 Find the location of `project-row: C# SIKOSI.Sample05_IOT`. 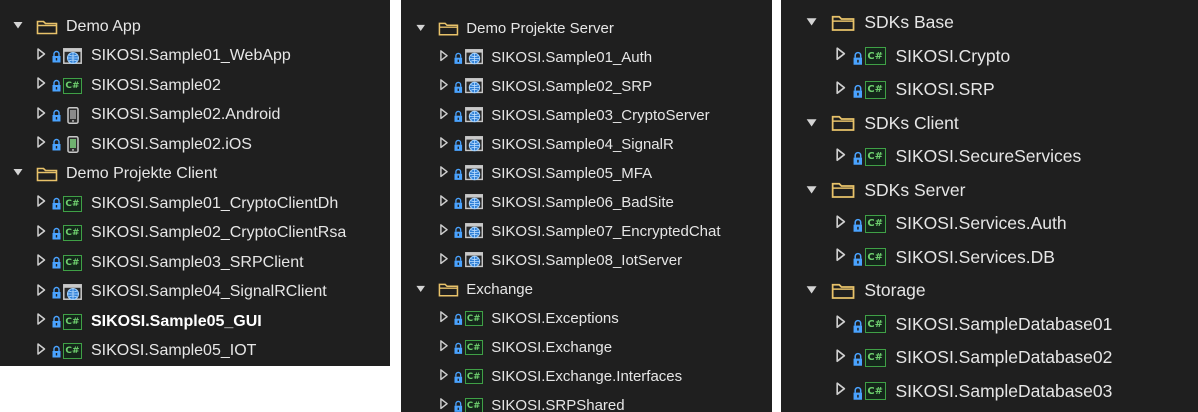

project-row: C# SIKOSI.Sample05_IOT is located at coordinates (195, 352).